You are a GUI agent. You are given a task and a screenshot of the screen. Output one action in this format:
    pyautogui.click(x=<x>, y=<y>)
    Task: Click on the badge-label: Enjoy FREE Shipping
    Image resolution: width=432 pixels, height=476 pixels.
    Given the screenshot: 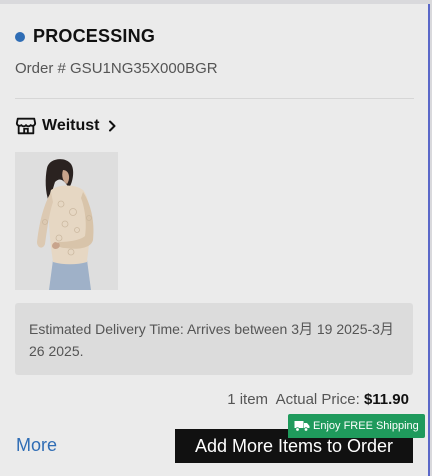 What is the action you would take?
    pyautogui.click(x=366, y=426)
    